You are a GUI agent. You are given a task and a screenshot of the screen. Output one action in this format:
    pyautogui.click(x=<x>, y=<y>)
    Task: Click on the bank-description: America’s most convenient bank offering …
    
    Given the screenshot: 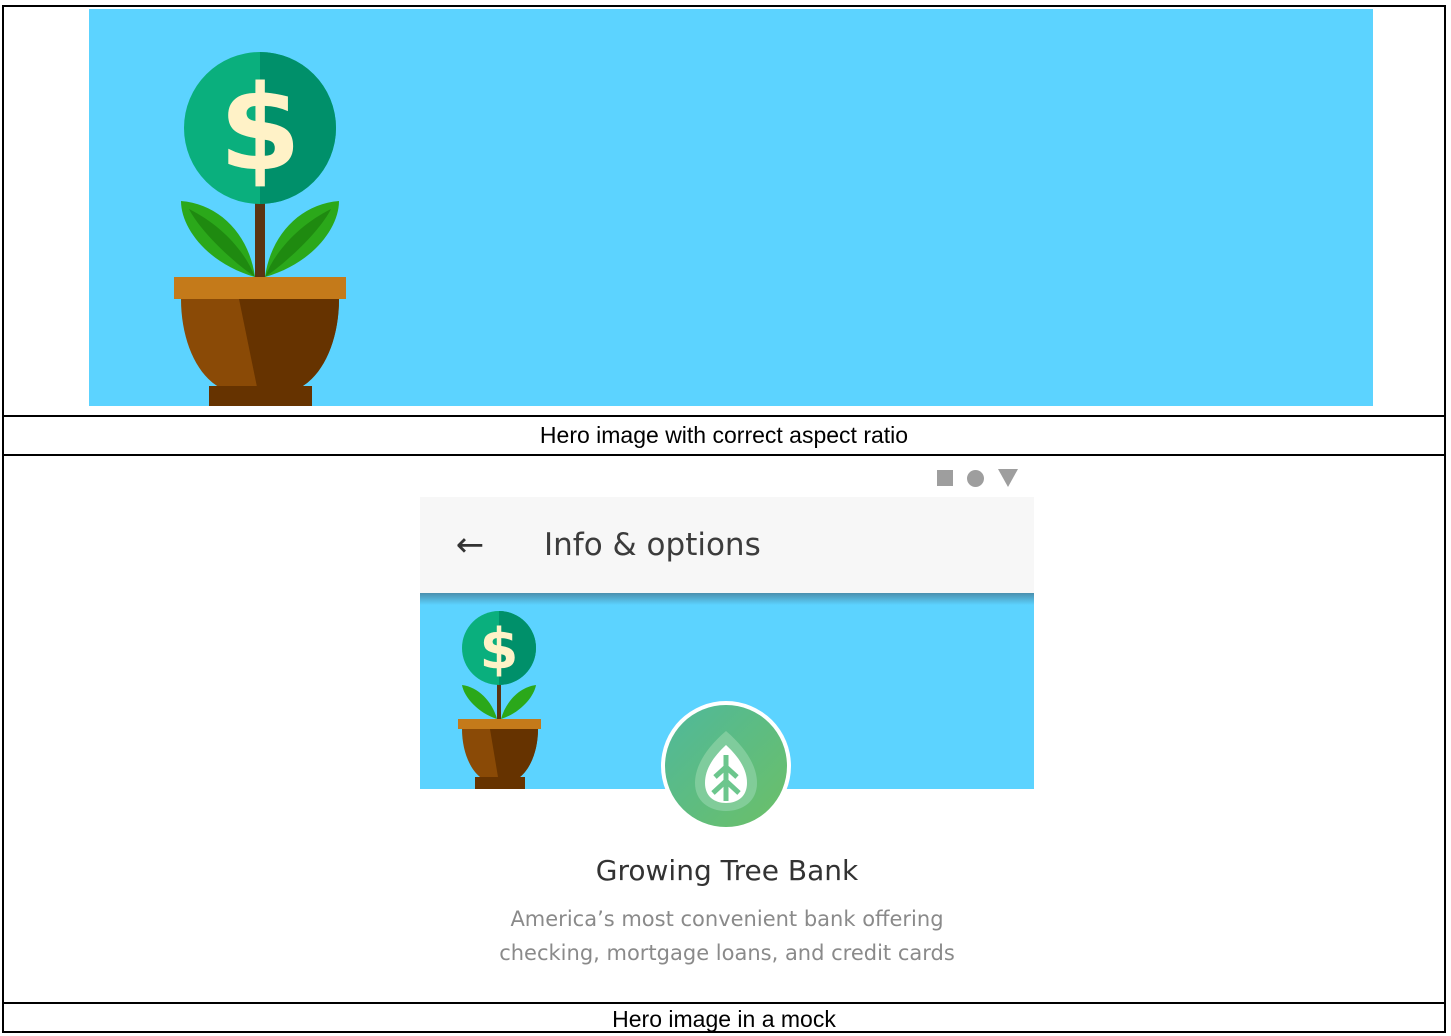 What is the action you would take?
    pyautogui.click(x=727, y=936)
    